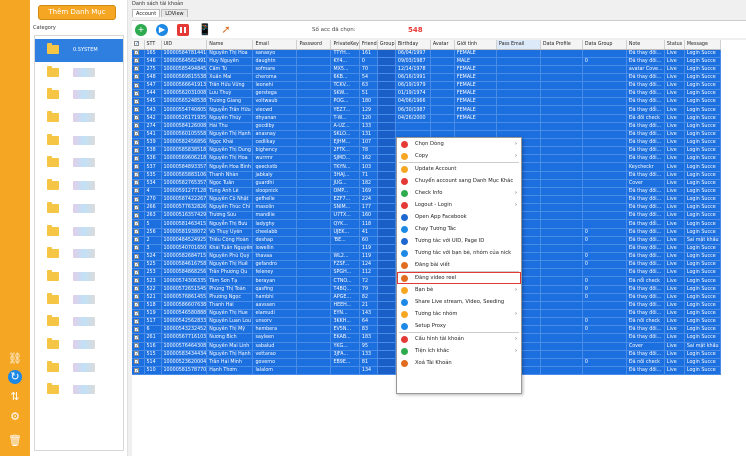  I want to click on select-all-checkbox, so click(136, 44).